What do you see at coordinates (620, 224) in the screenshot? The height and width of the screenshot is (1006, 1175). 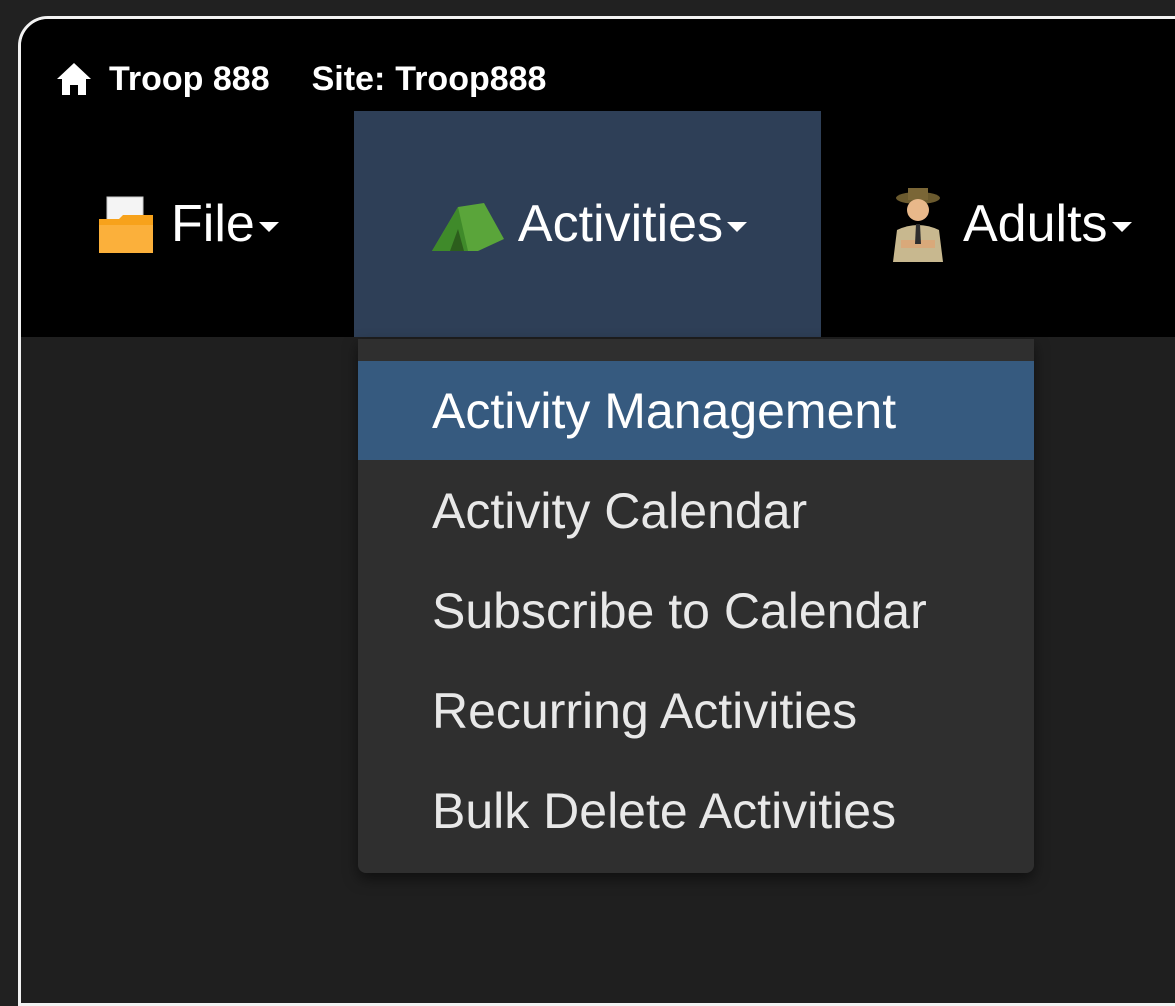 I see `menu-activities-label: Activities` at bounding box center [620, 224].